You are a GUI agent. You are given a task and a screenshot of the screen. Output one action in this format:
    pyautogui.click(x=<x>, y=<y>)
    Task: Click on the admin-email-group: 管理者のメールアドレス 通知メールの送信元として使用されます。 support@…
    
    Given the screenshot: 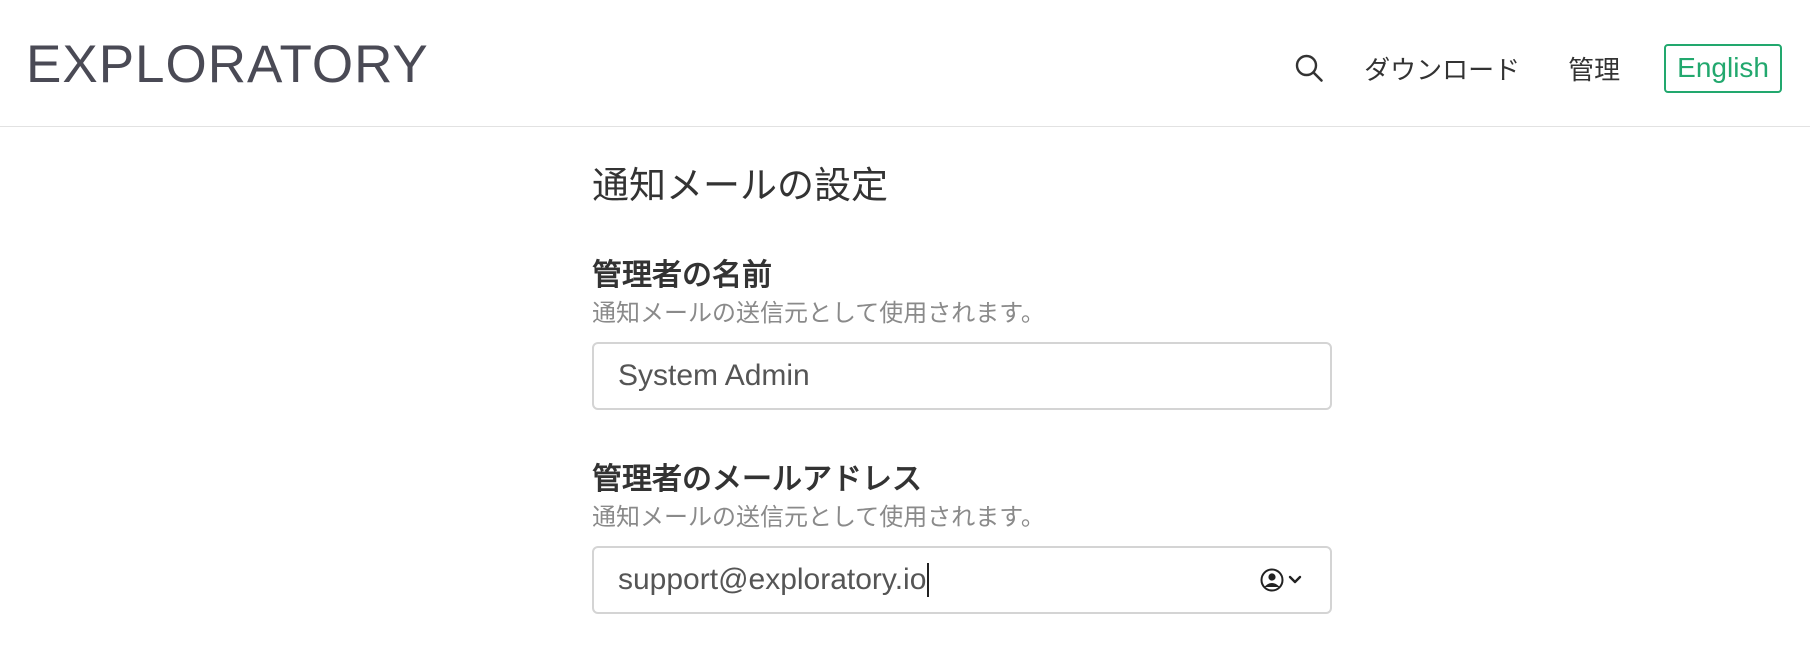 What is the action you would take?
    pyautogui.click(x=962, y=537)
    